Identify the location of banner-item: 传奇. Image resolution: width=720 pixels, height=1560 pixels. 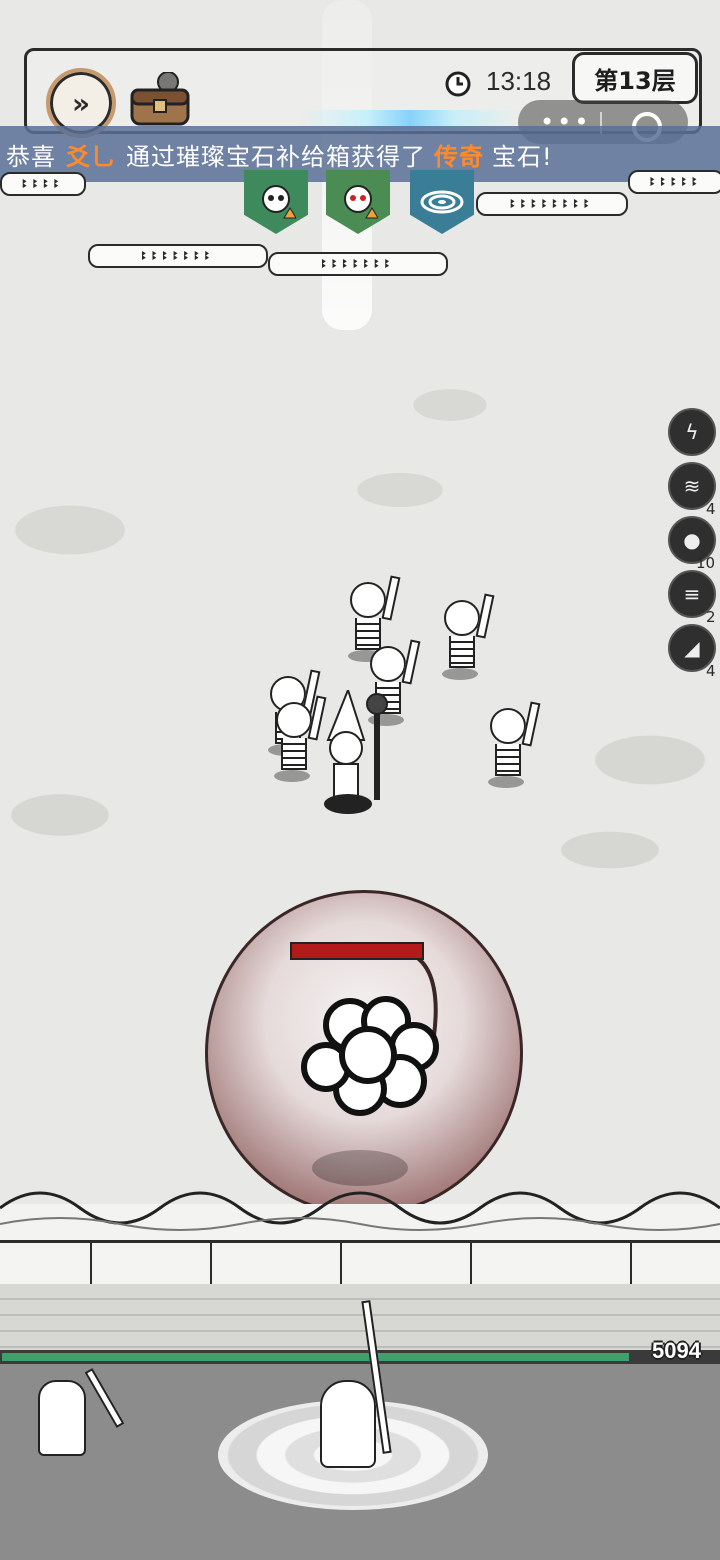
(459, 156).